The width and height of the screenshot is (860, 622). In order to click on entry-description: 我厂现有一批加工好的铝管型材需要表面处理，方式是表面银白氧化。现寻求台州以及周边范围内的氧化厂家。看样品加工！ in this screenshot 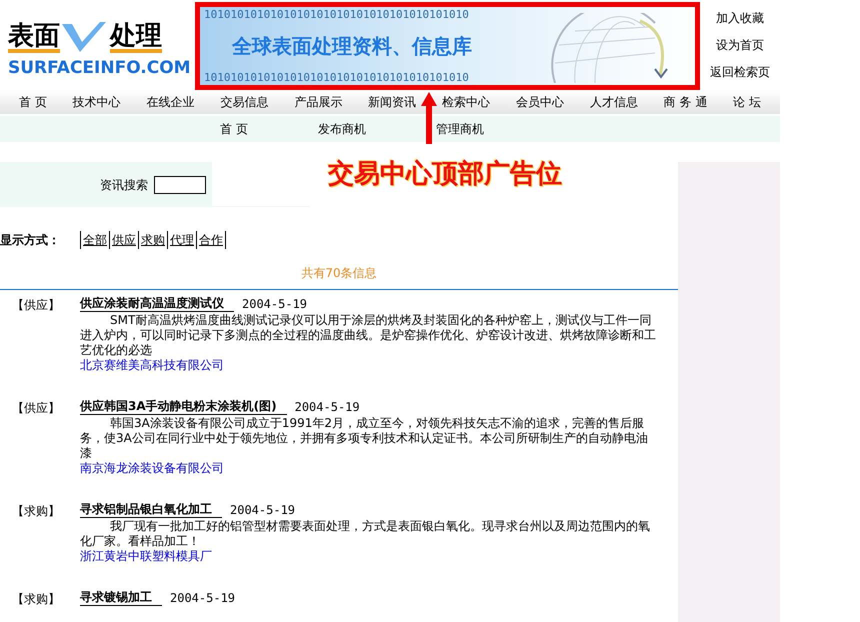, I will do `click(365, 534)`.